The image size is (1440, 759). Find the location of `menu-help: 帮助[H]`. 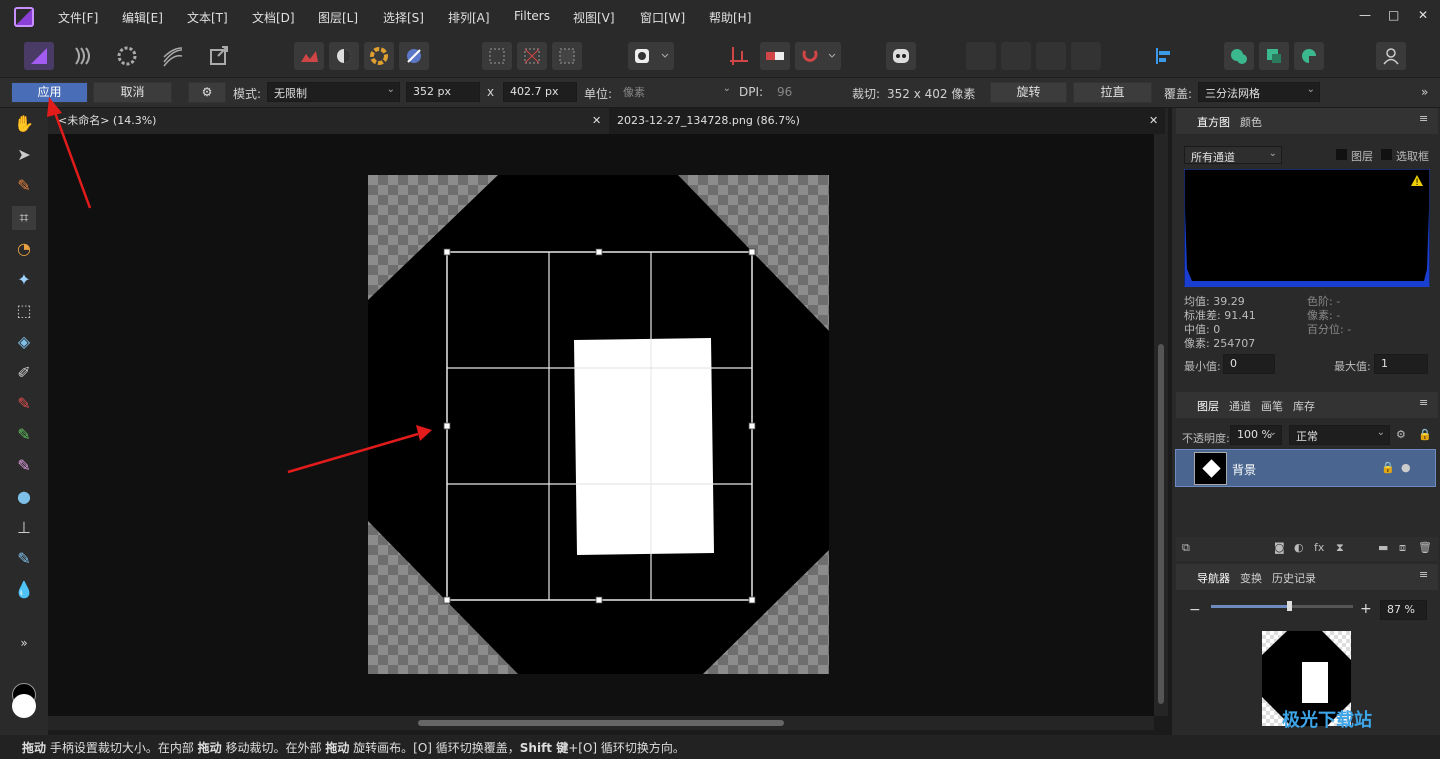

menu-help: 帮助[H] is located at coordinates (730, 17).